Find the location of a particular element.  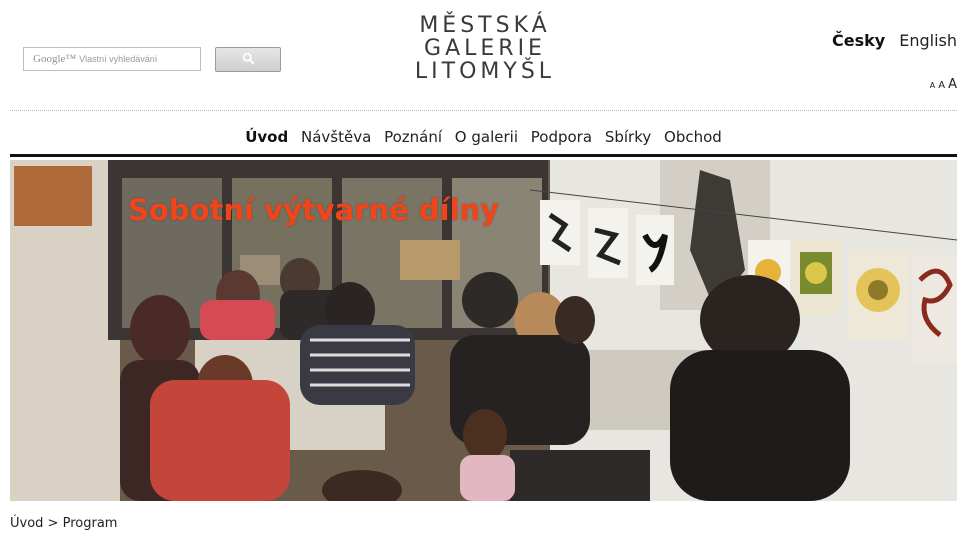

logo-line-1: MĚSTSKÁ is located at coordinates (485, 25).